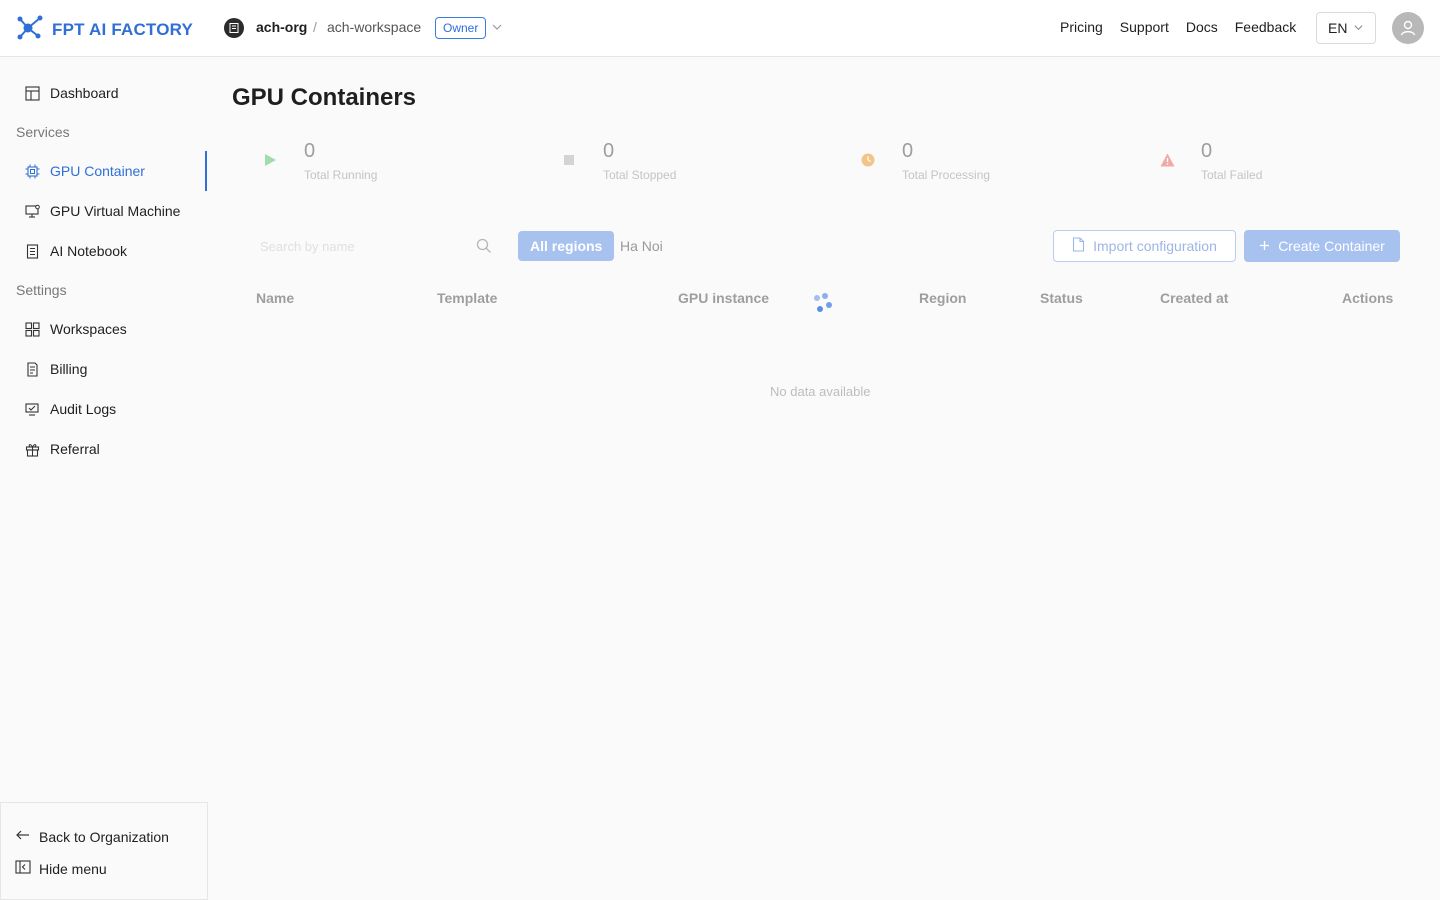  I want to click on sidebar-group-settings: Settings, so click(41, 290).